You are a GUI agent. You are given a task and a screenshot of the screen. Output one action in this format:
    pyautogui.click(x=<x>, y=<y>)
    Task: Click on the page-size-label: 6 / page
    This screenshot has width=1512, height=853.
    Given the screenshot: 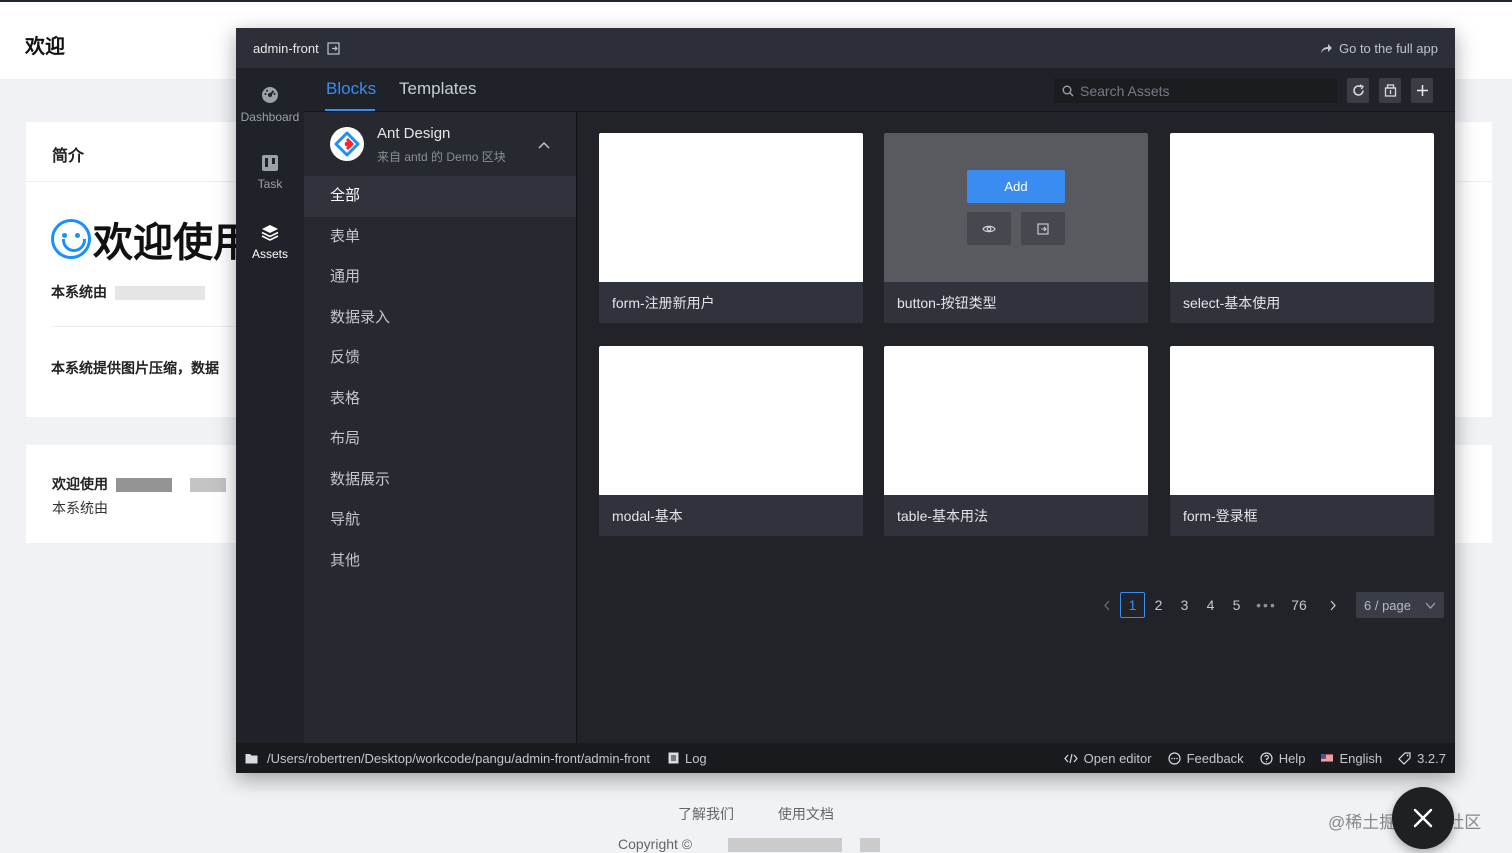 What is the action you would take?
    pyautogui.click(x=1387, y=605)
    